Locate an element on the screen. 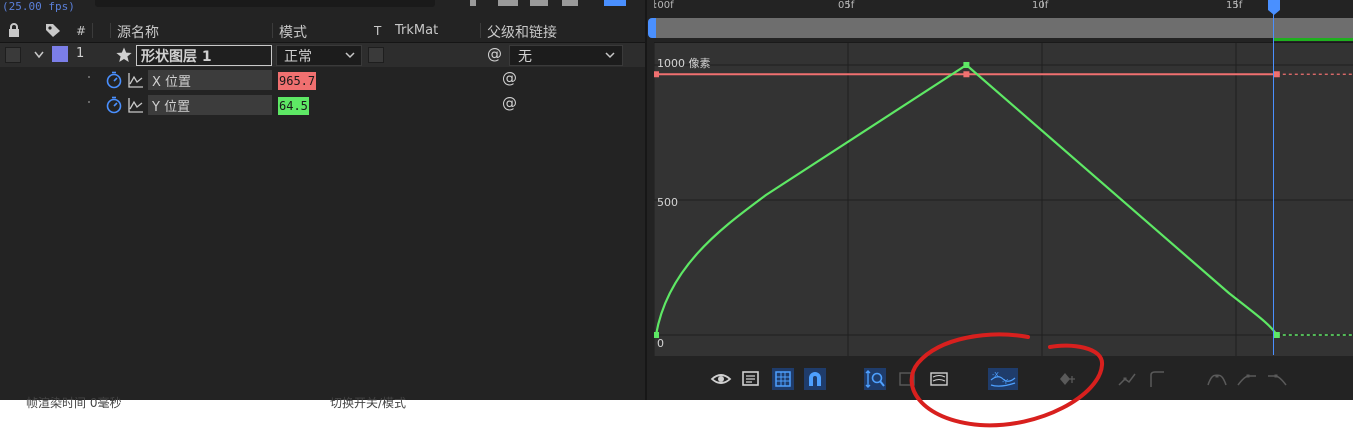 The height and width of the screenshot is (430, 1353). col-source-name: 源名称 is located at coordinates (138, 32).